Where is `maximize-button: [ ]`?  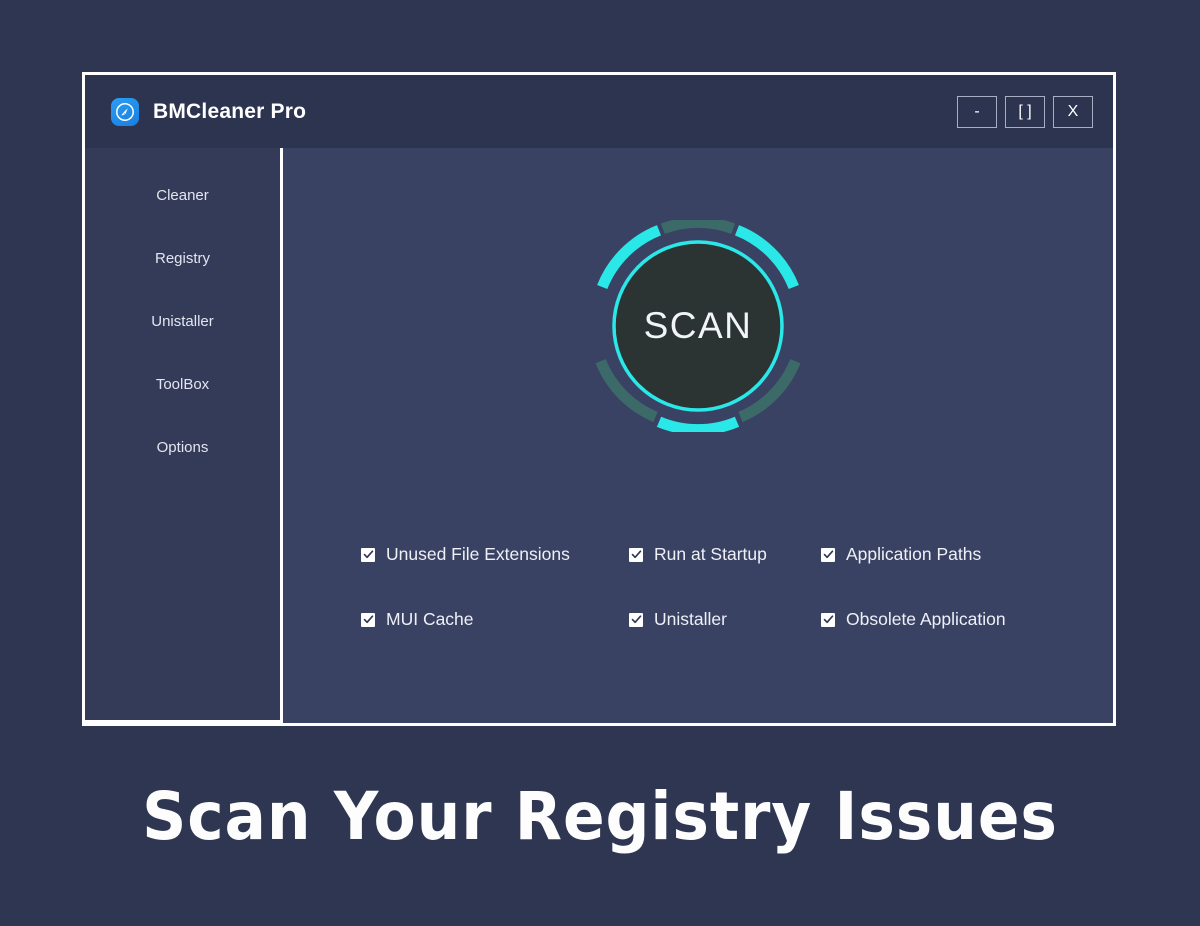 maximize-button: [ ] is located at coordinates (1025, 111).